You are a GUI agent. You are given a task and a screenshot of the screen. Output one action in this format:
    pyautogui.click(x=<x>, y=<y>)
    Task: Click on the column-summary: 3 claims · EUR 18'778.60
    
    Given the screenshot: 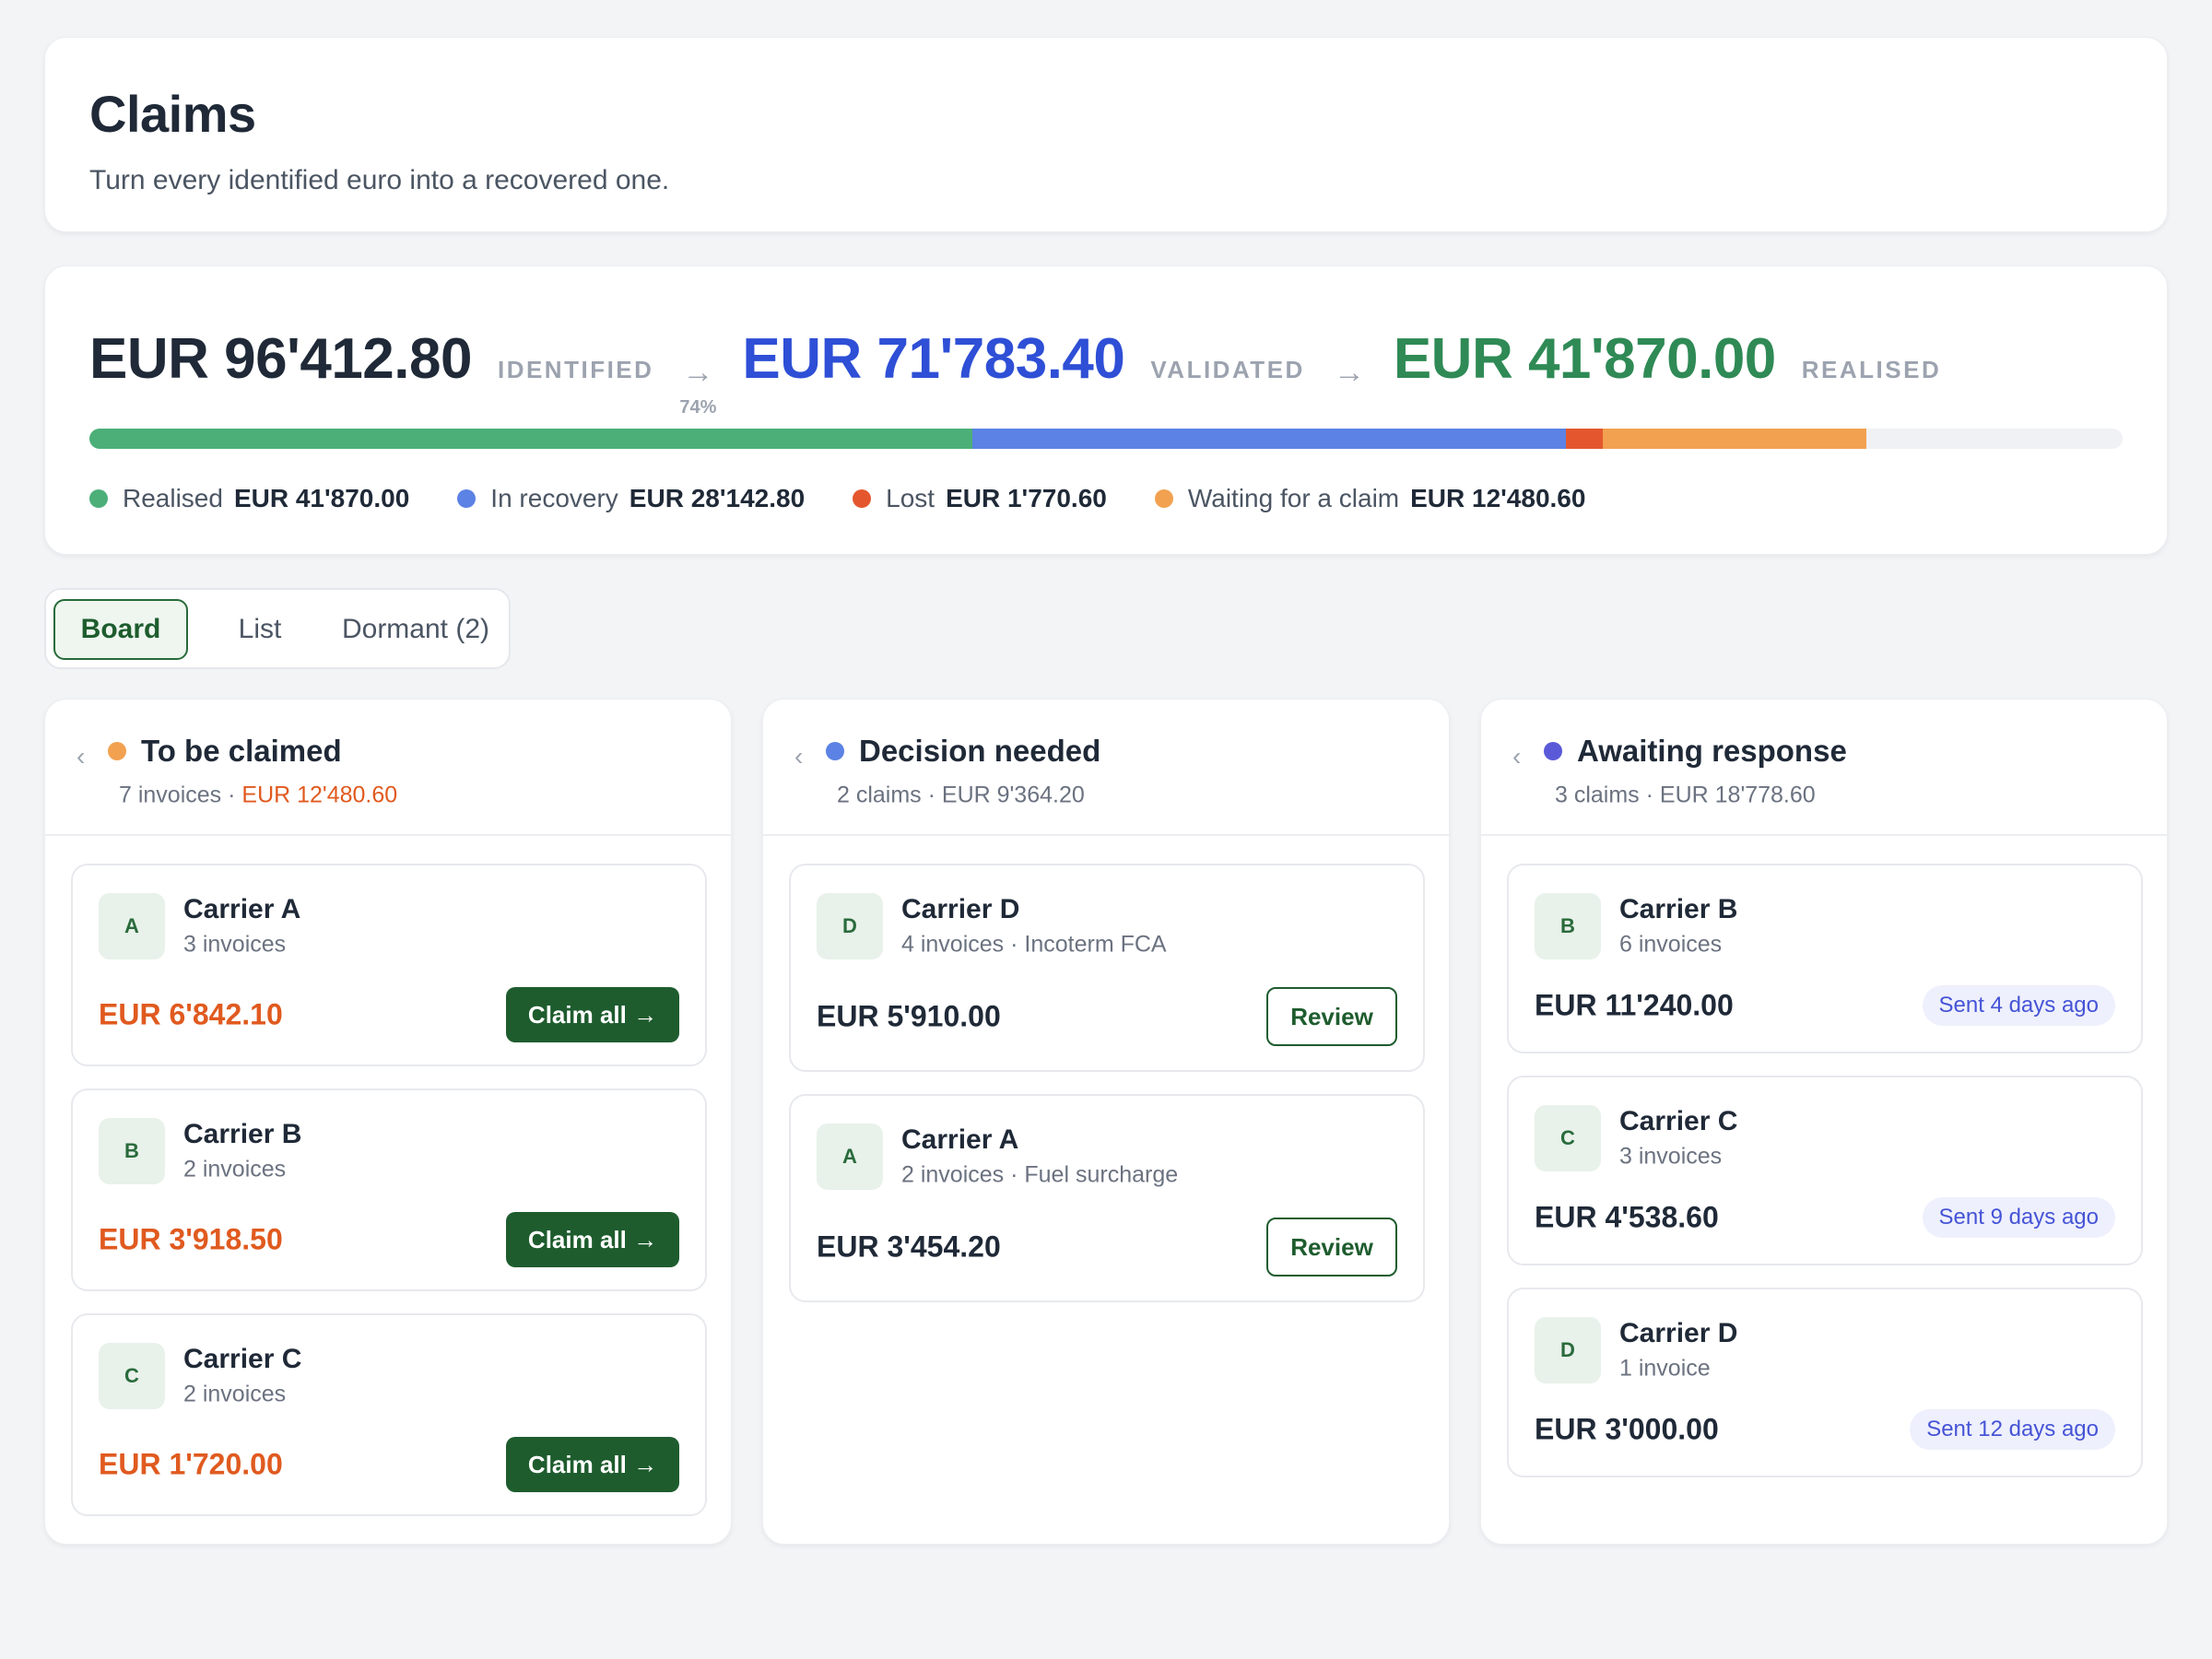 What is the action you would take?
    pyautogui.click(x=1685, y=795)
    